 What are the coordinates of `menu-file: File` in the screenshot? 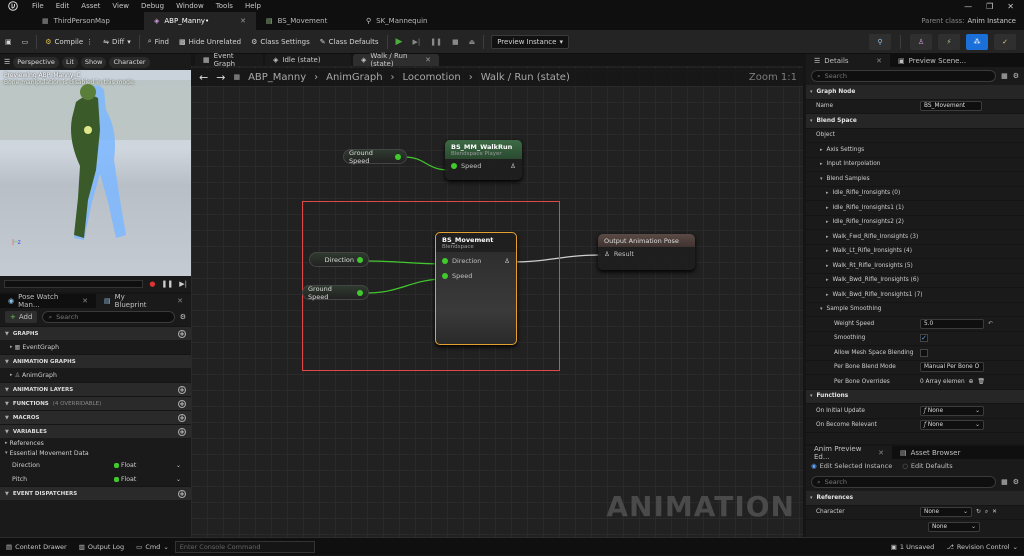 It's located at (38, 6).